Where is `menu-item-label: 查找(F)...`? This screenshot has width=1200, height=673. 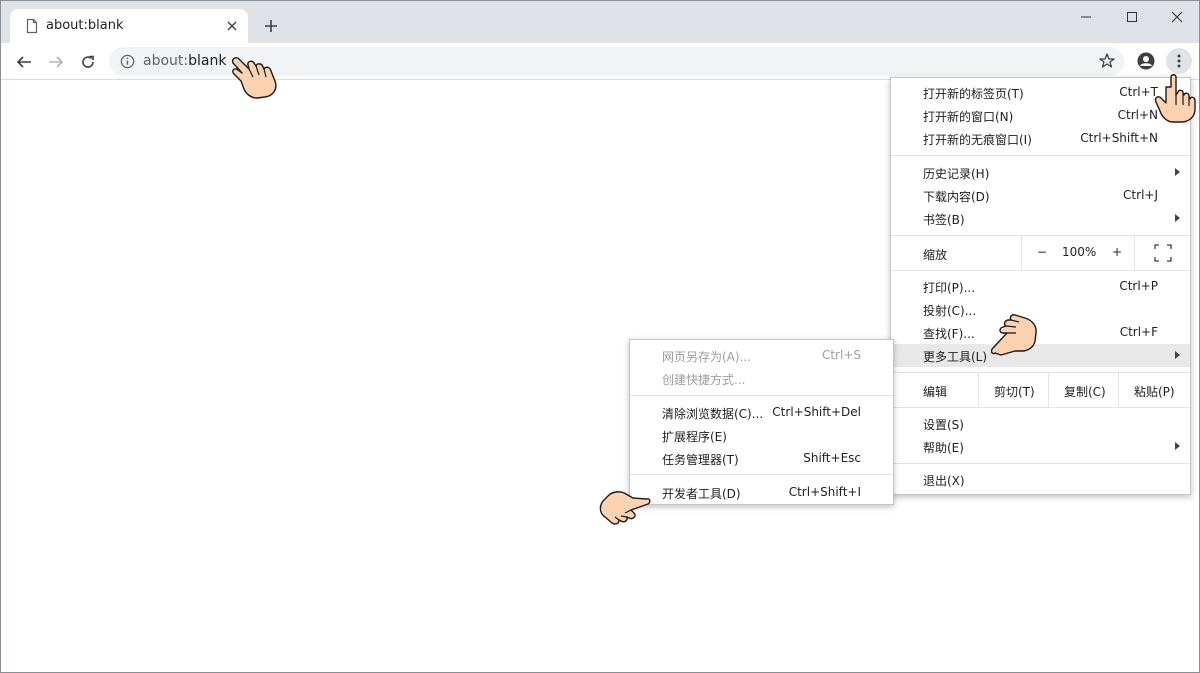
menu-item-label: 查找(F)... is located at coordinates (949, 334).